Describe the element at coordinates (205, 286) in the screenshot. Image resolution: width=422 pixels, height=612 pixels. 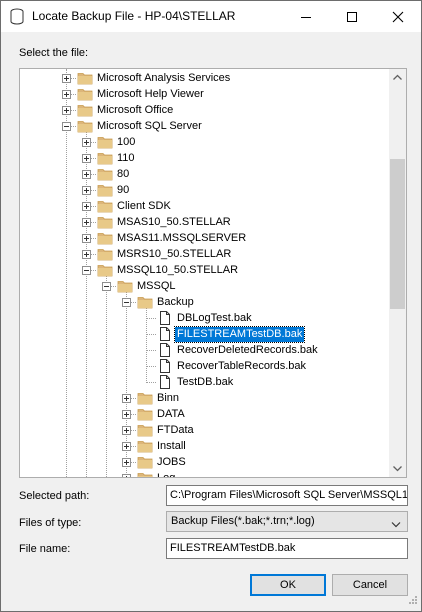
I see `tree-row: MSSQL` at that location.